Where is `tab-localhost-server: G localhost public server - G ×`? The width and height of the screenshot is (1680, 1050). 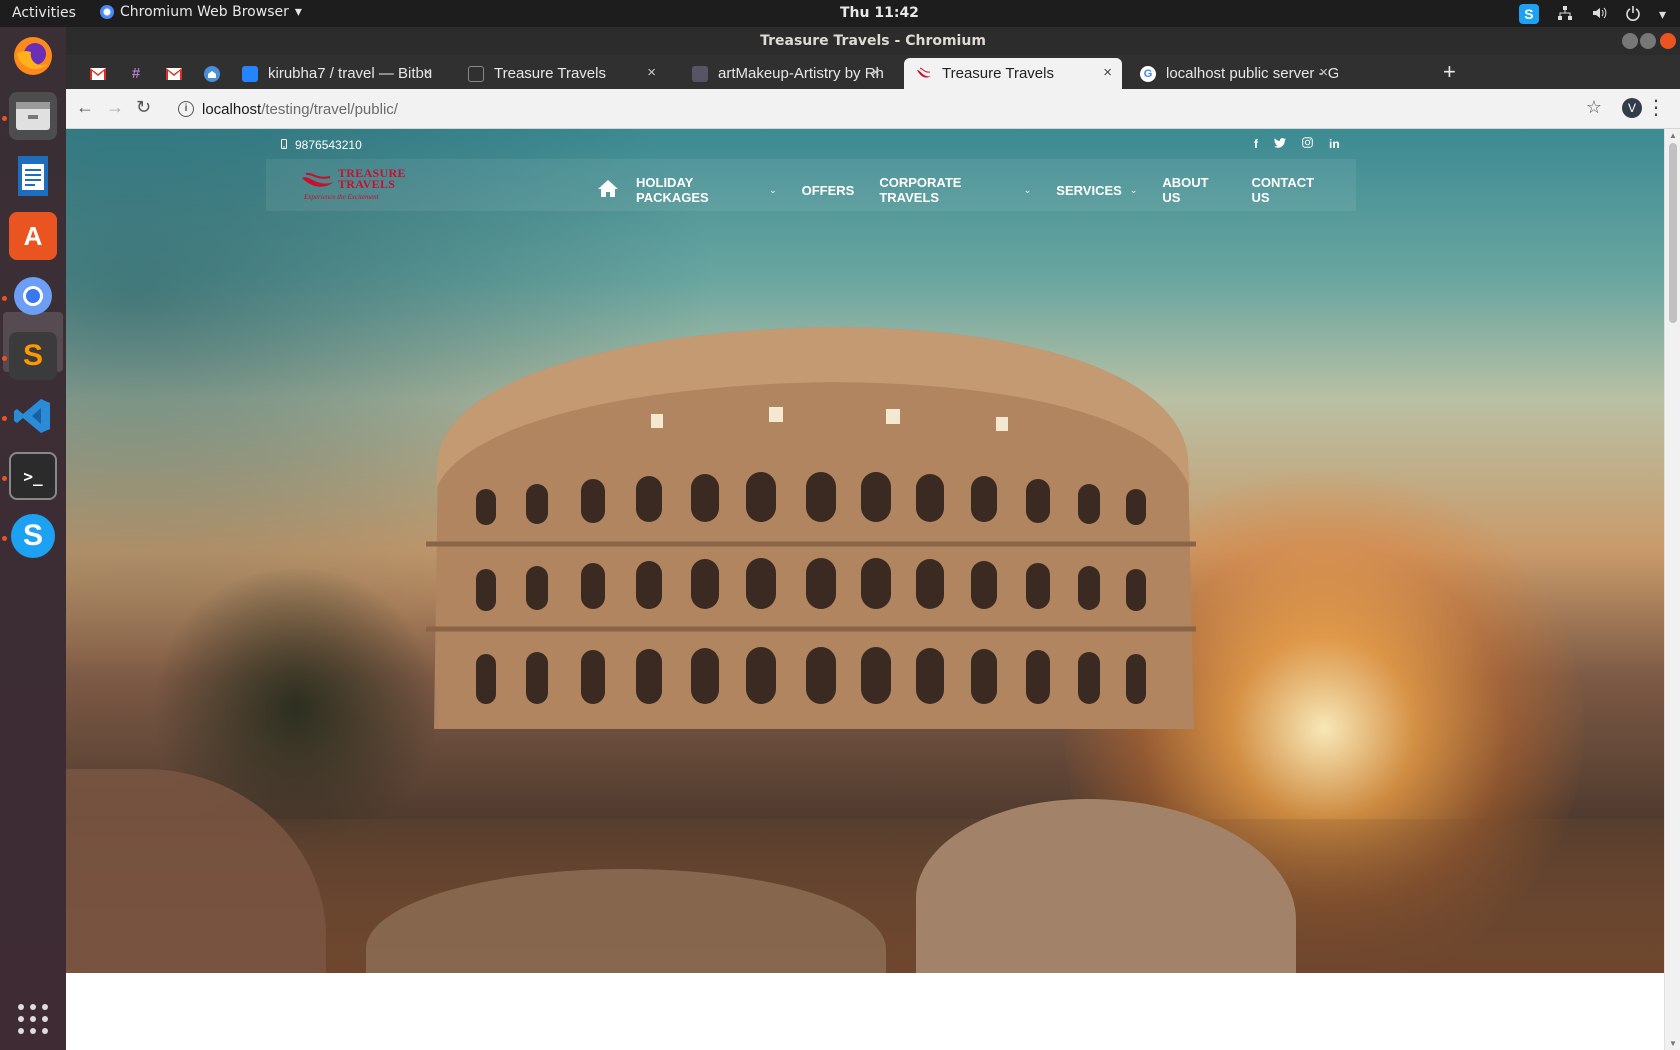 tab-localhost-server: G localhost public server - G × is located at coordinates (1233, 73).